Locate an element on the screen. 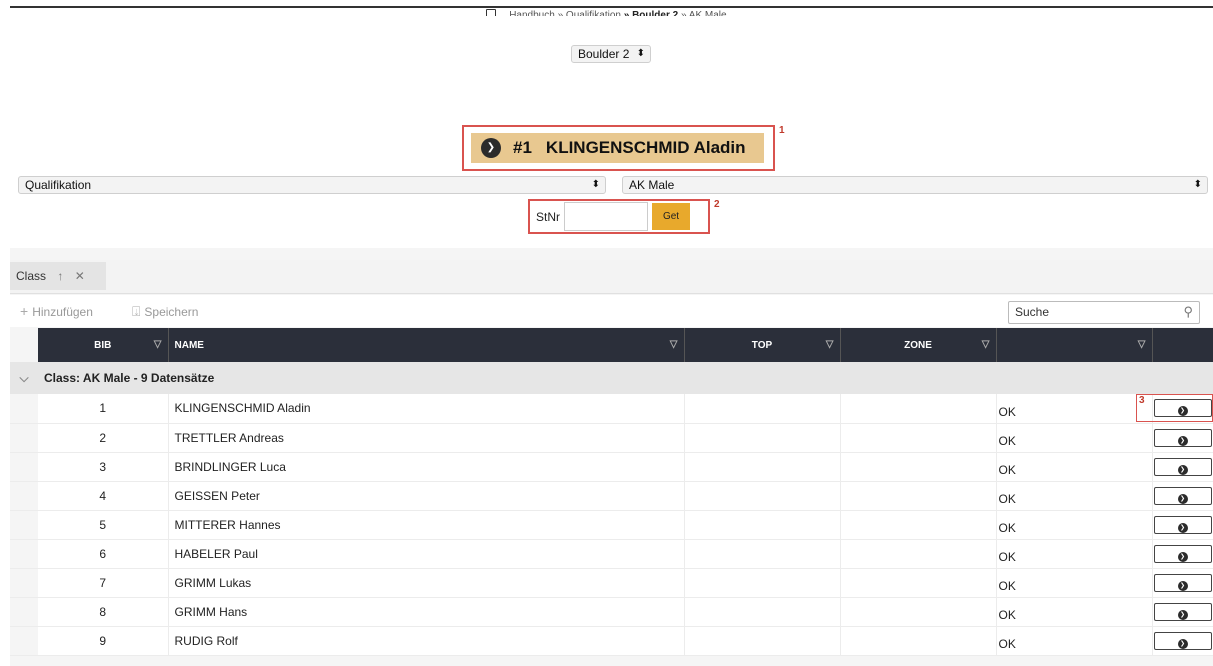 The width and height of the screenshot is (1213, 666). bib-cell: 6 is located at coordinates (103, 554).